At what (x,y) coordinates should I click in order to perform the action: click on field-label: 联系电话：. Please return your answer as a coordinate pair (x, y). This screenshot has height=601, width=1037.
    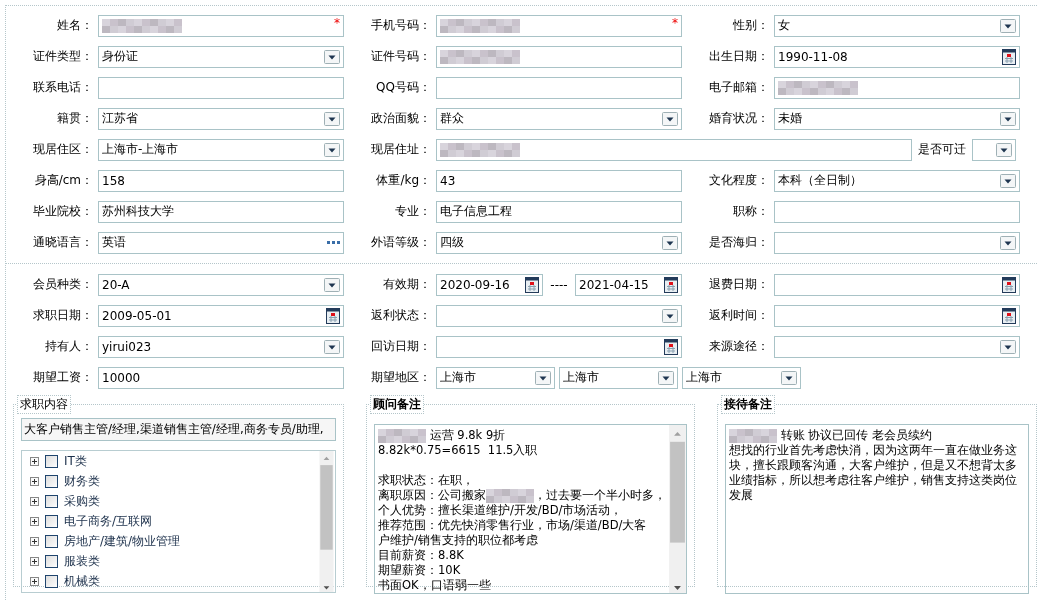
    Looking at the image, I should click on (62, 87).